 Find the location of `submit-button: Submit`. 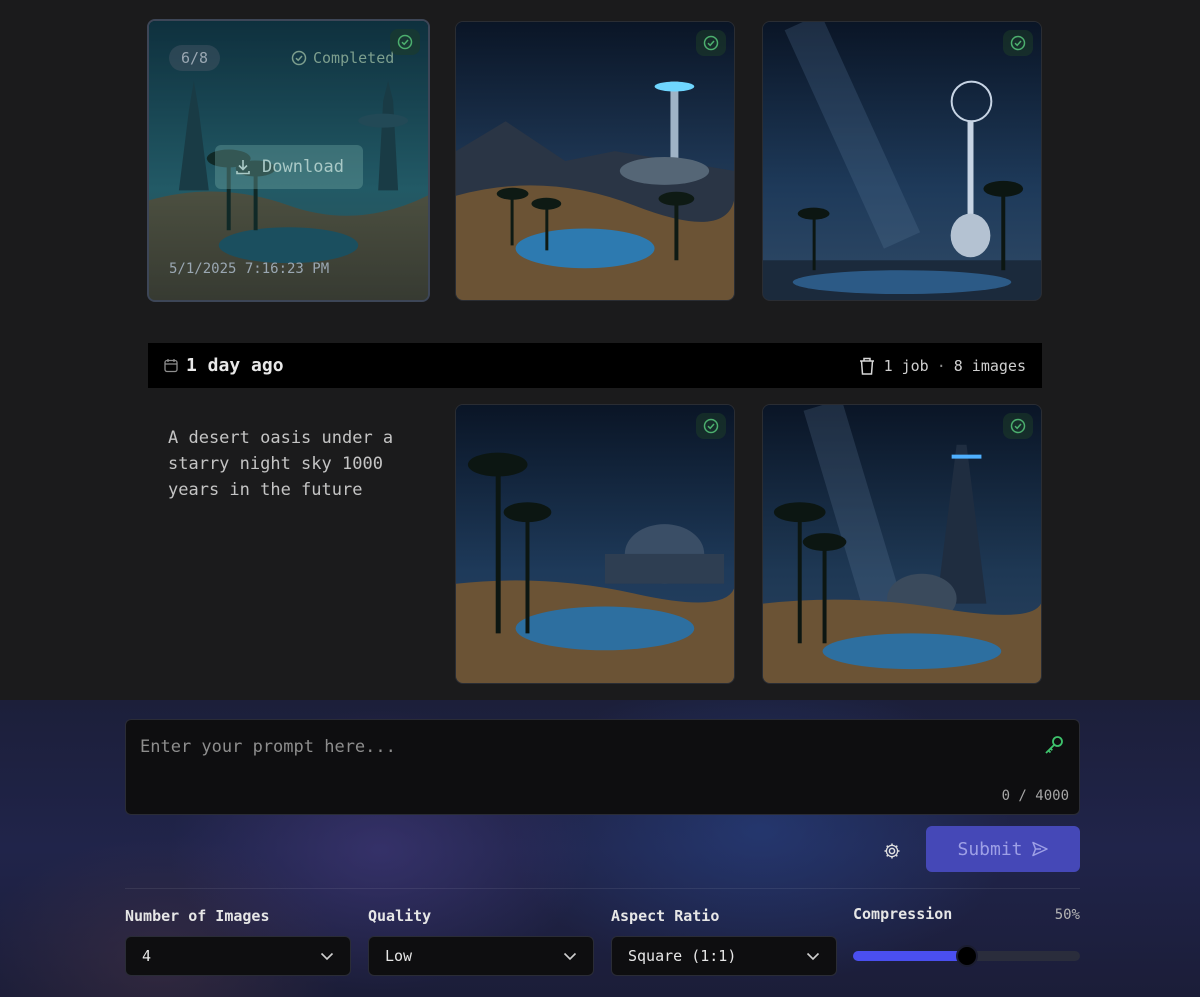

submit-button: Submit is located at coordinates (1003, 849).